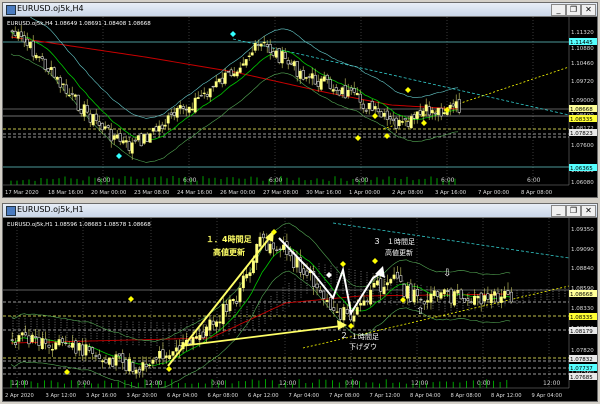  Describe the element at coordinates (11, 211) in the screenshot. I see `chart-window-icon` at that location.